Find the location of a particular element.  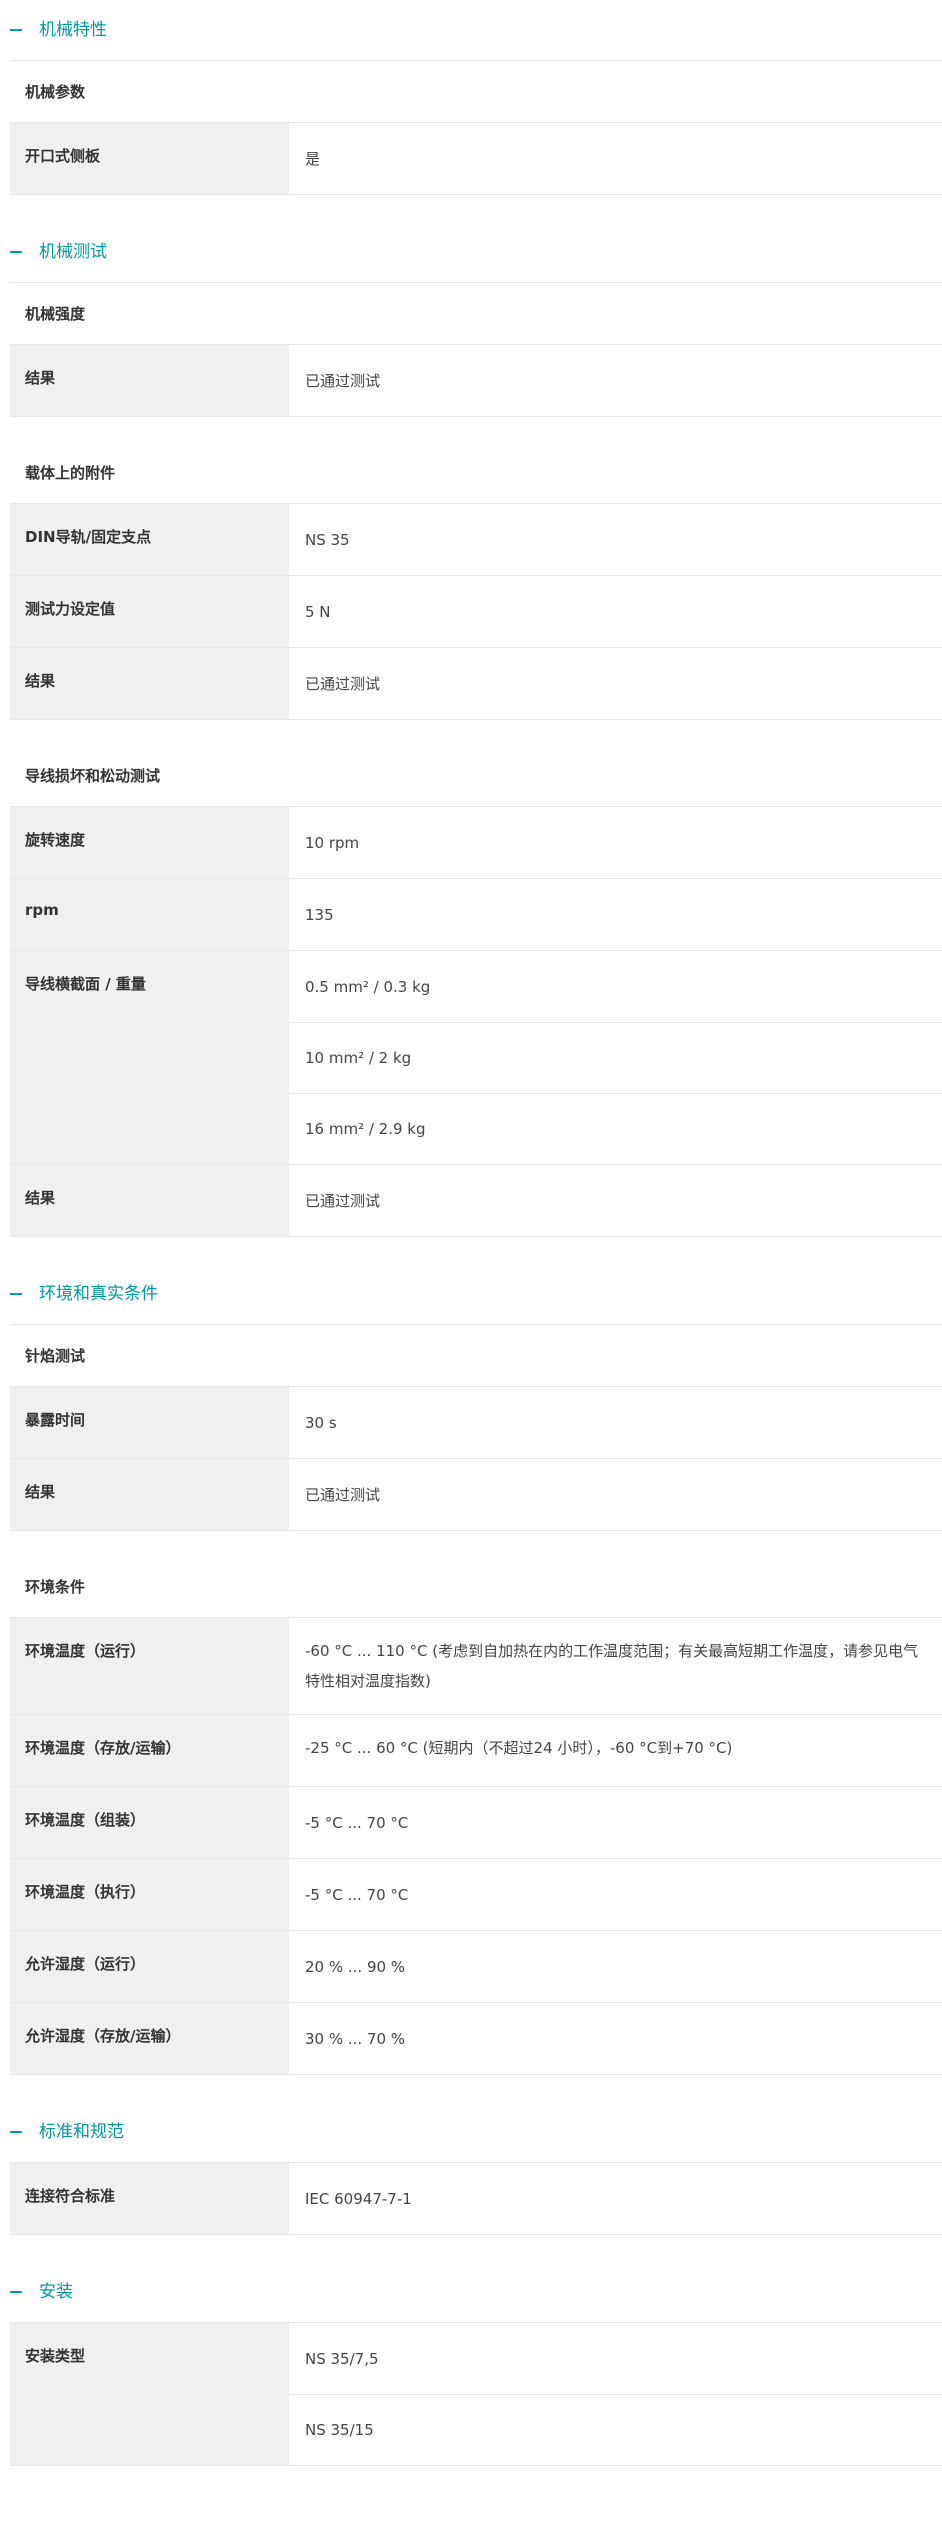

spec-label: 环境温度（运行） is located at coordinates (149, 1666).